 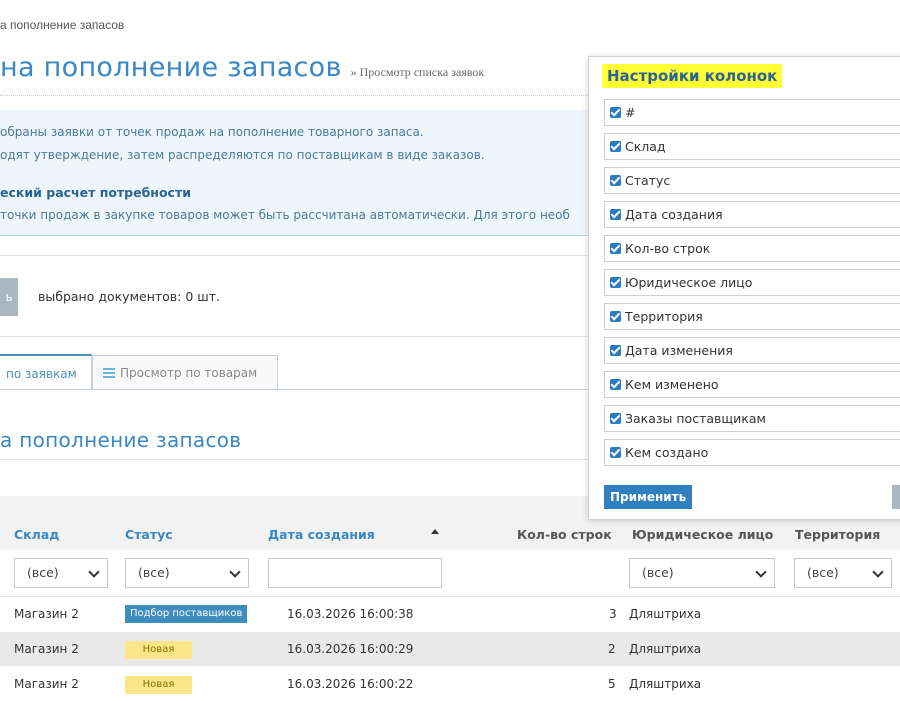 What do you see at coordinates (171, 67) in the screenshot?
I see `page-title-text: на пополнение запасов` at bounding box center [171, 67].